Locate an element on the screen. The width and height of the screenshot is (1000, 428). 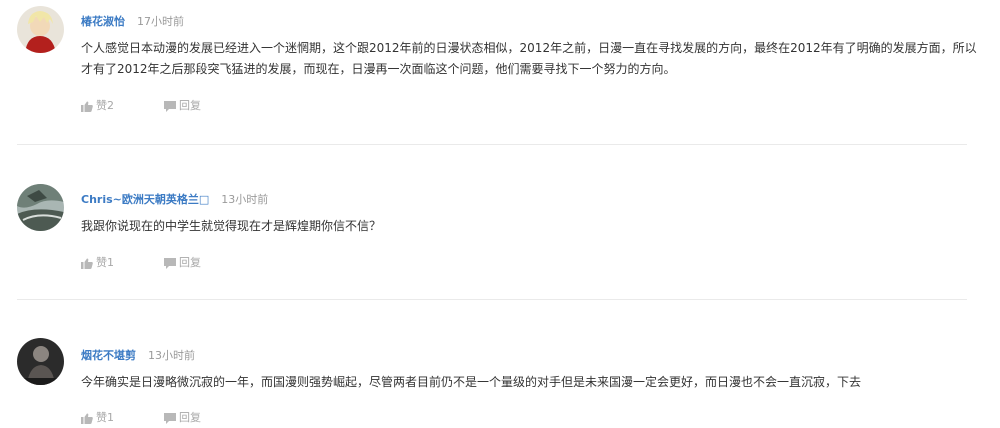
comment-text: 我跟你说现在的中学生就觉得现在才是辉煌期你信不信？ is located at coordinates (231, 226).